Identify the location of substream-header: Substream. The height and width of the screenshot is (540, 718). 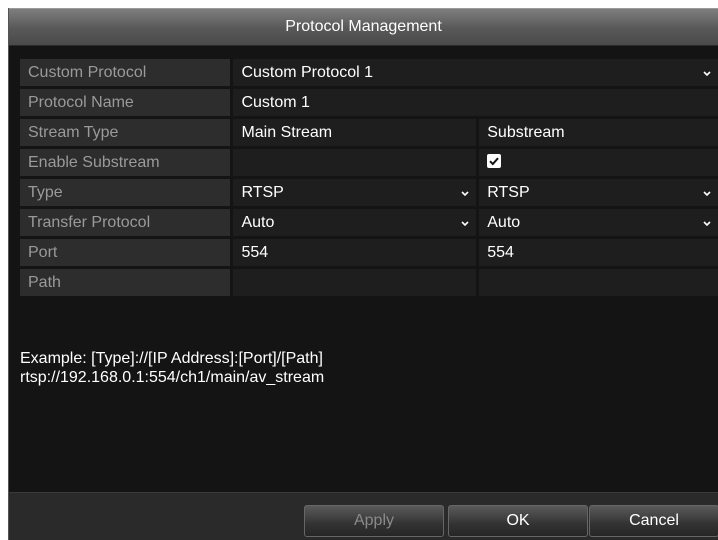
(598, 132).